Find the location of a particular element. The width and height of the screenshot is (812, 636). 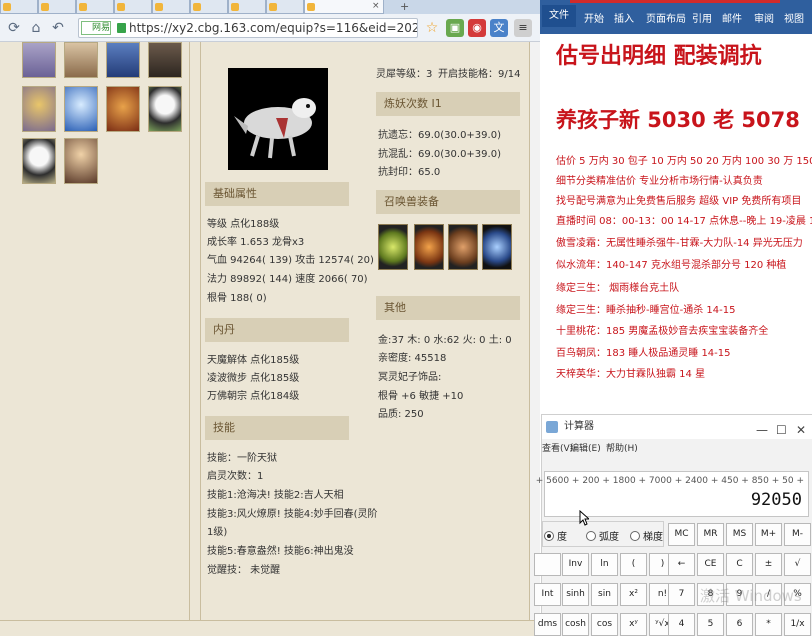

calculator-result: 92050 is located at coordinates (776, 500).